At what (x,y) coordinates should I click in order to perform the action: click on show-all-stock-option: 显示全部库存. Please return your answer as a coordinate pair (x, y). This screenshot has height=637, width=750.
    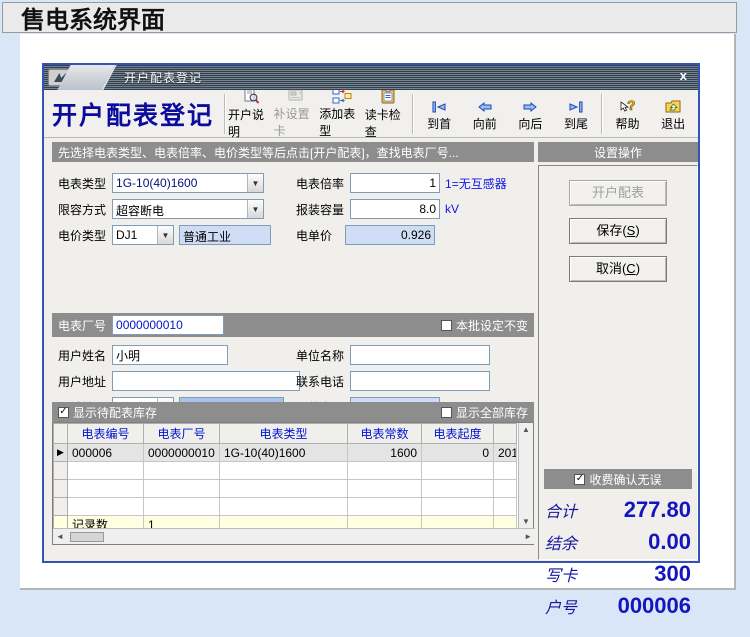
    Looking at the image, I should click on (484, 412).